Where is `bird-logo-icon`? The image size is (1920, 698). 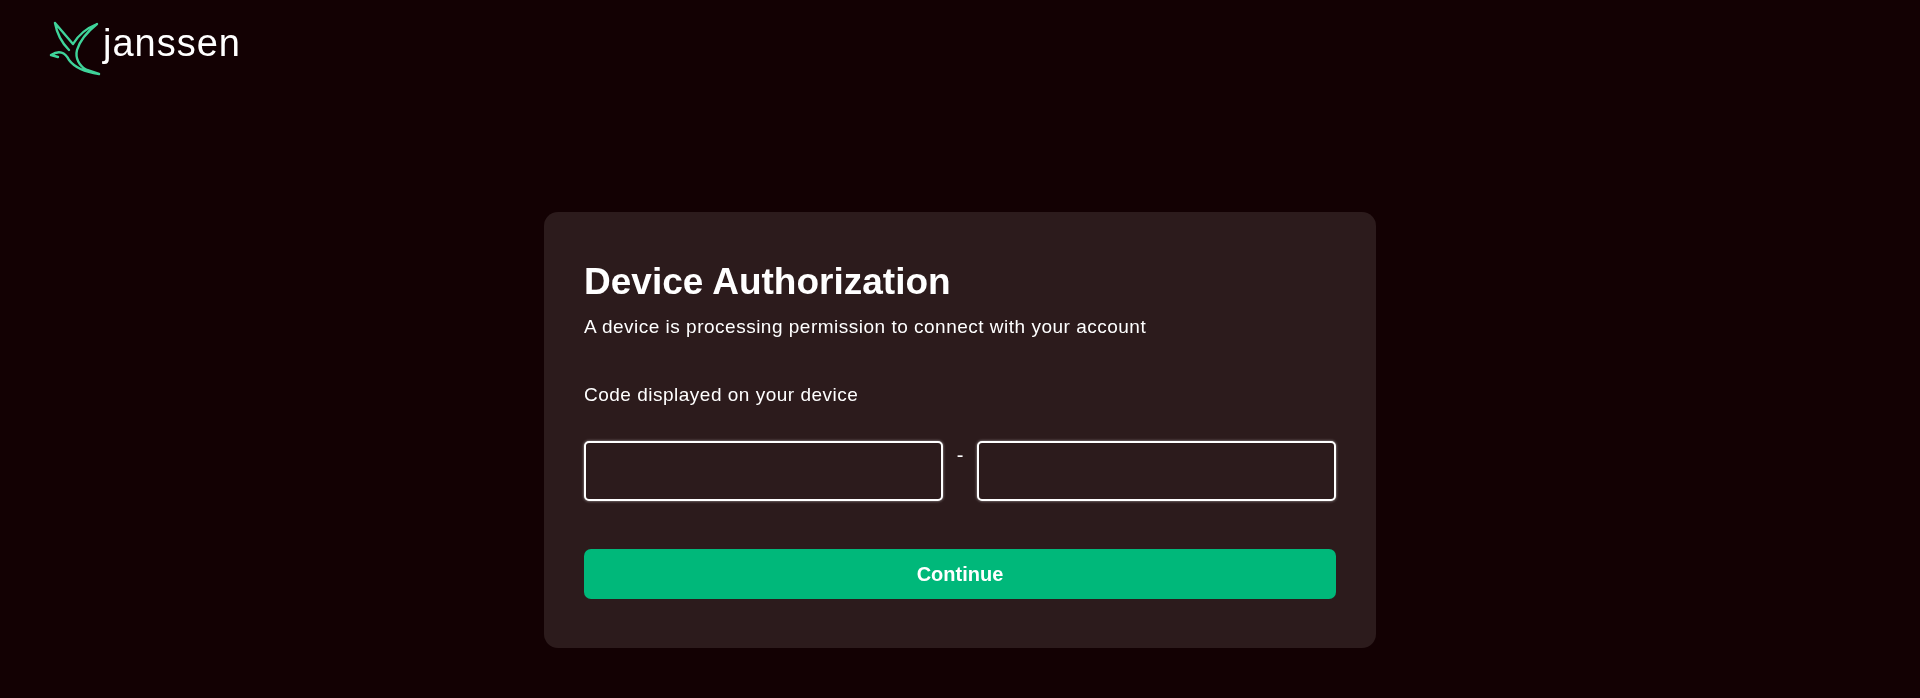 bird-logo-icon is located at coordinates (75, 48).